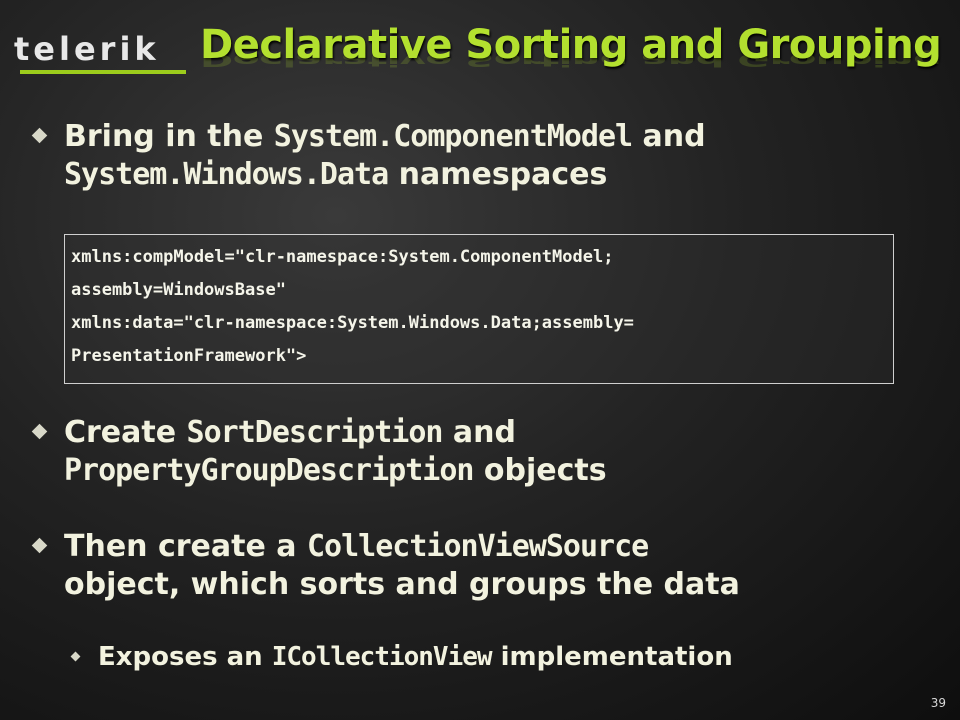  I want to click on bullet-text: namespaces, so click(498, 174).